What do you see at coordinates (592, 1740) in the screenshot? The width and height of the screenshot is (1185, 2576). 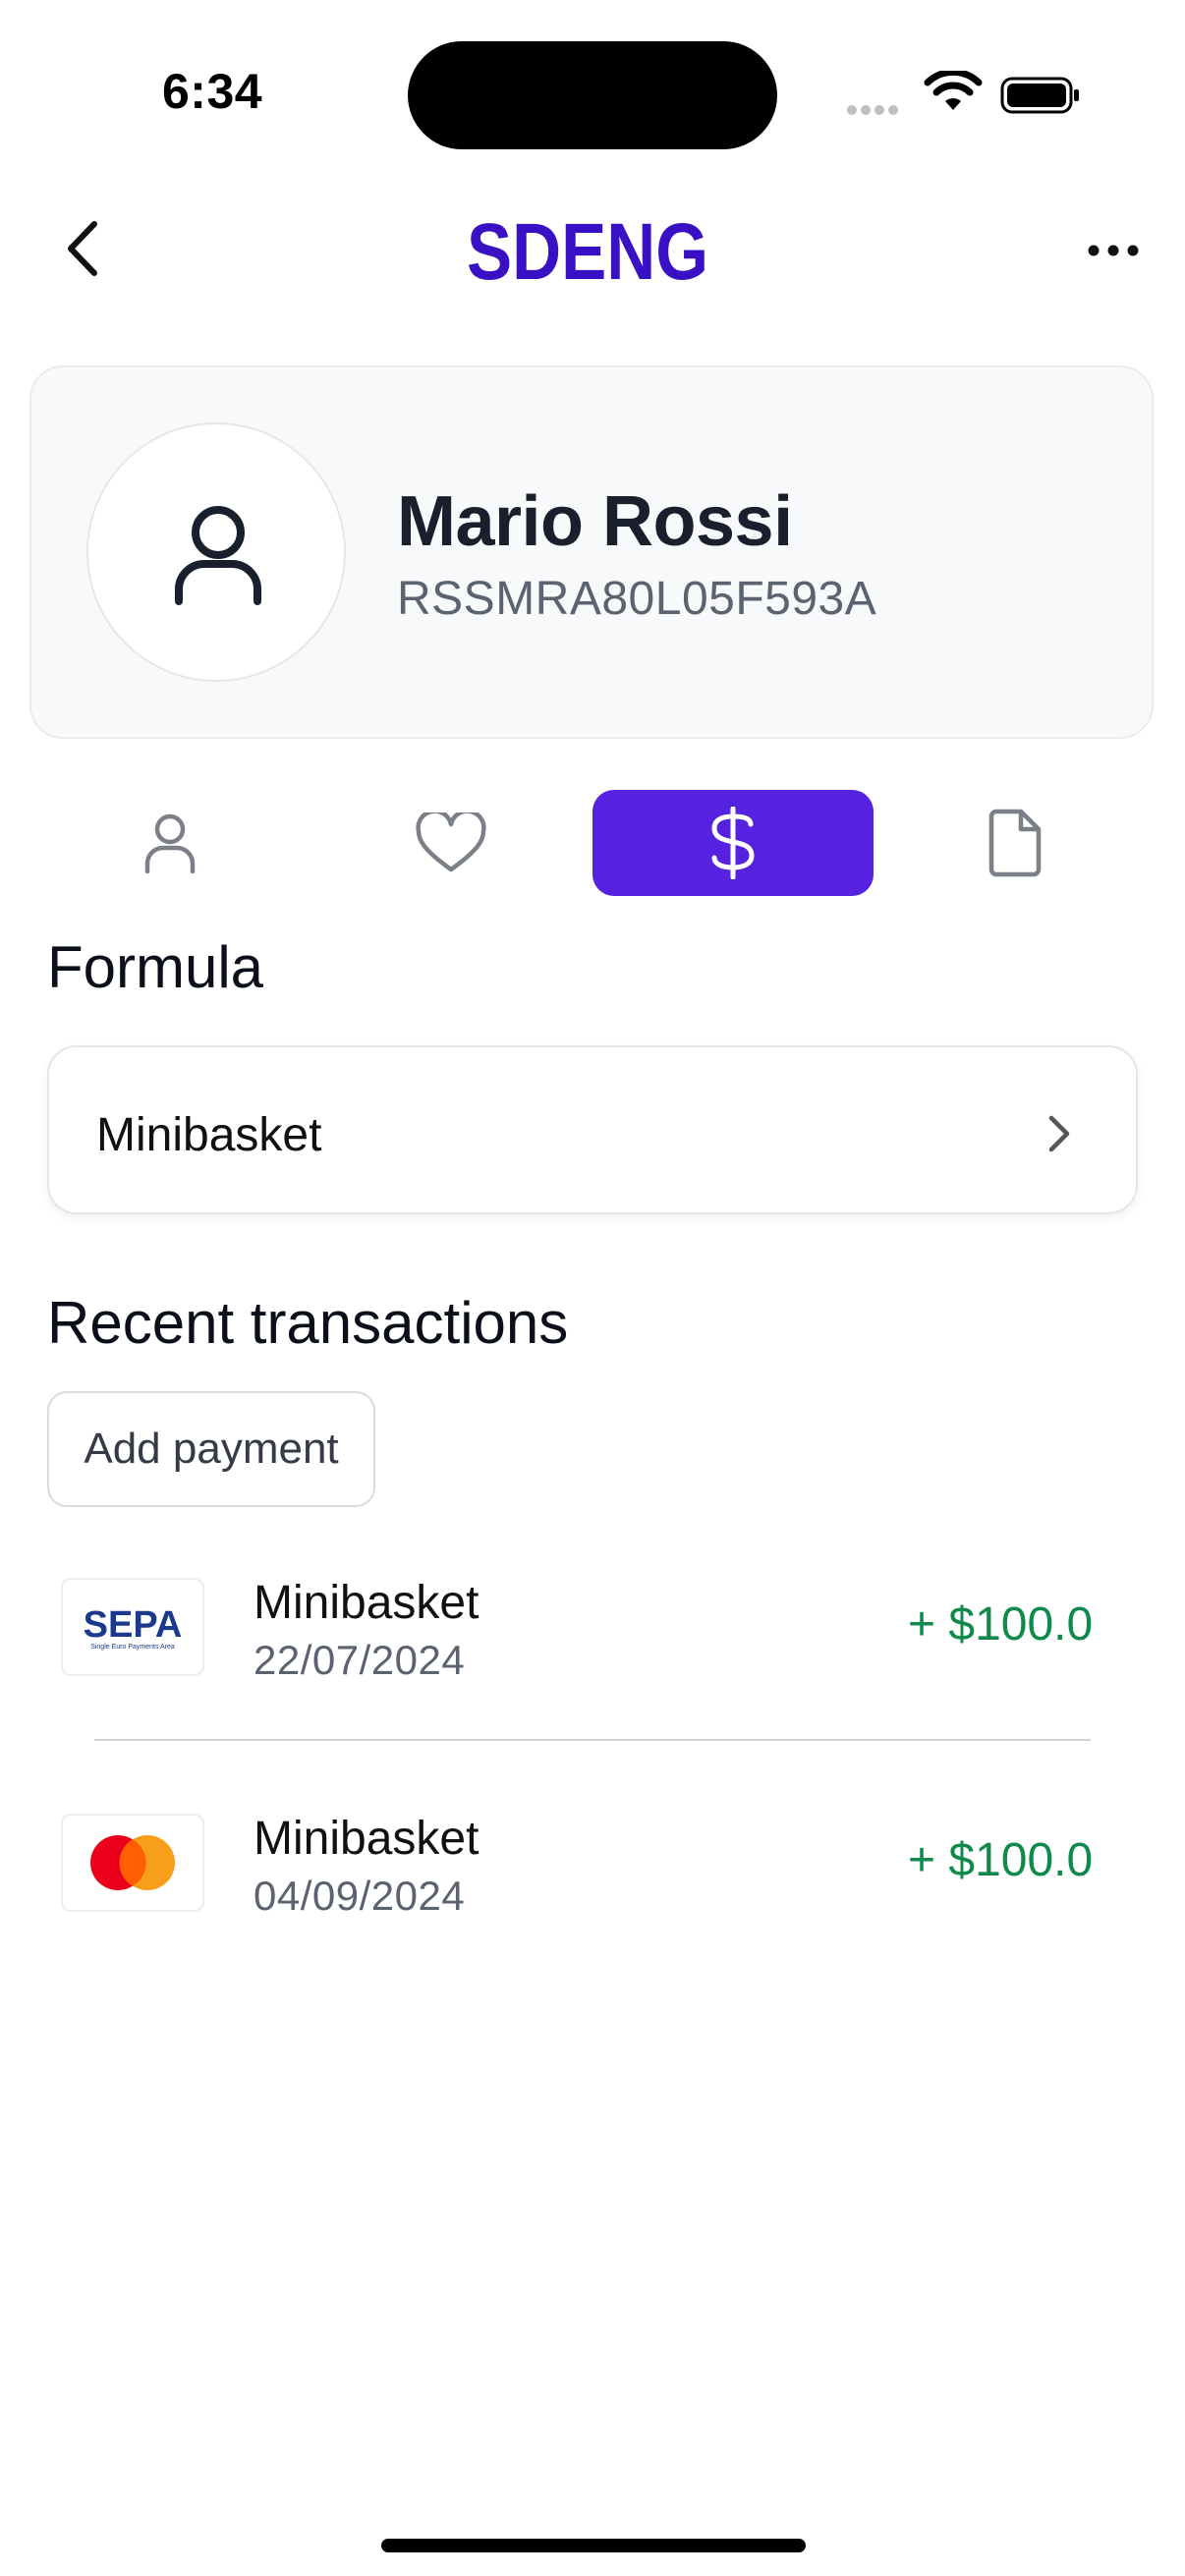 I see `divider` at bounding box center [592, 1740].